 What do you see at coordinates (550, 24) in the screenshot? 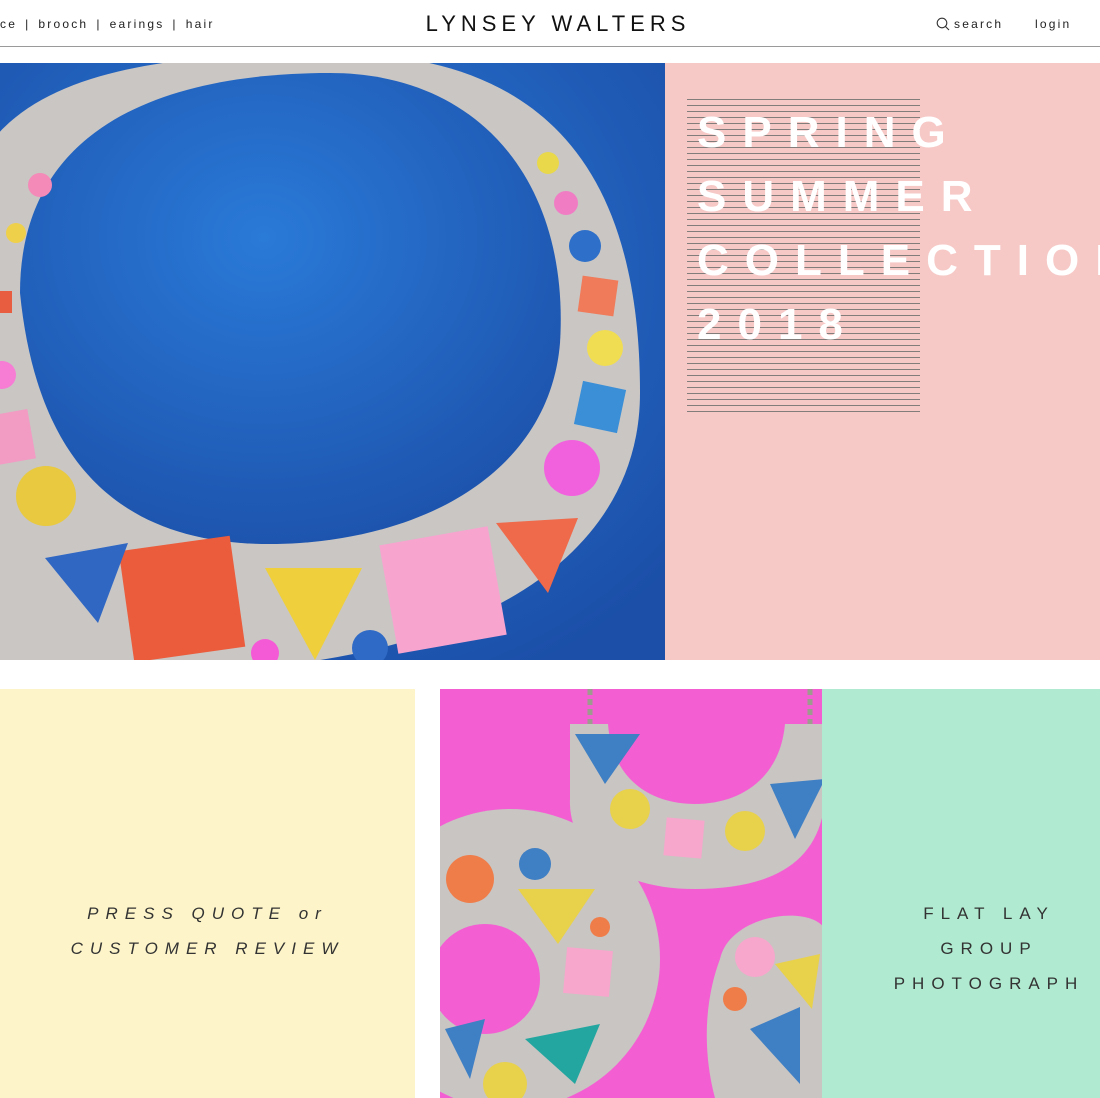
I see `brand-logo: LYNSEY WALTERS` at bounding box center [550, 24].